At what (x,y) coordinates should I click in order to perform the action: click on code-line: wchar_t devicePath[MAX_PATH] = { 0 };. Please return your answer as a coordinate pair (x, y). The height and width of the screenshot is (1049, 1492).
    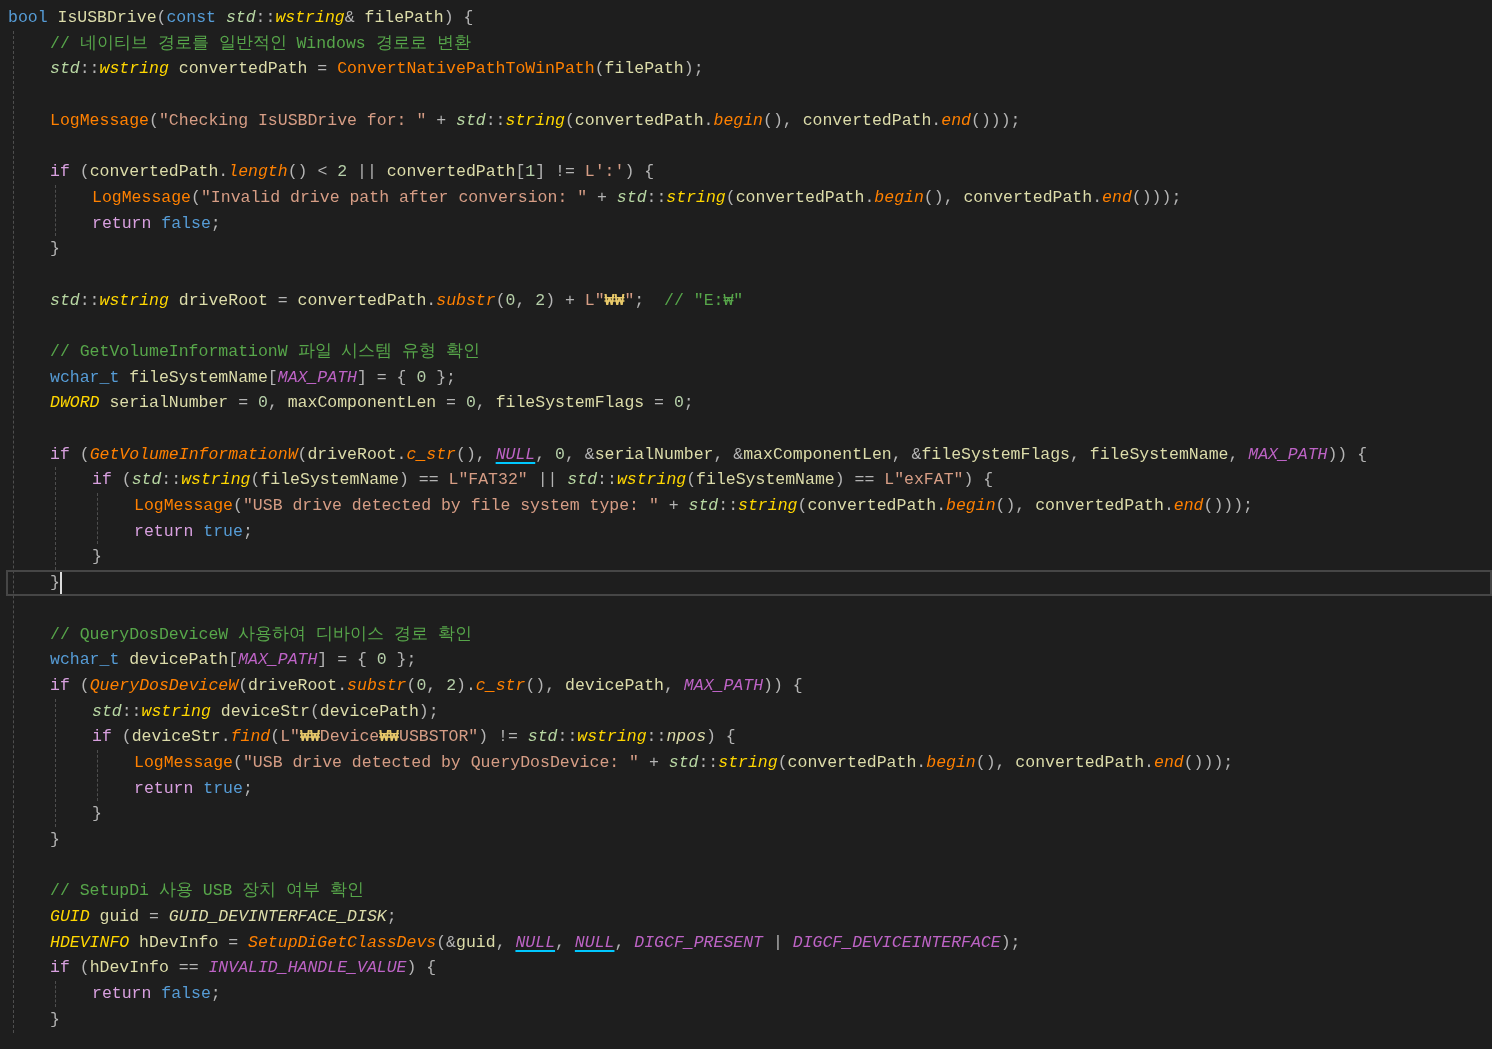
    Looking at the image, I should click on (233, 660).